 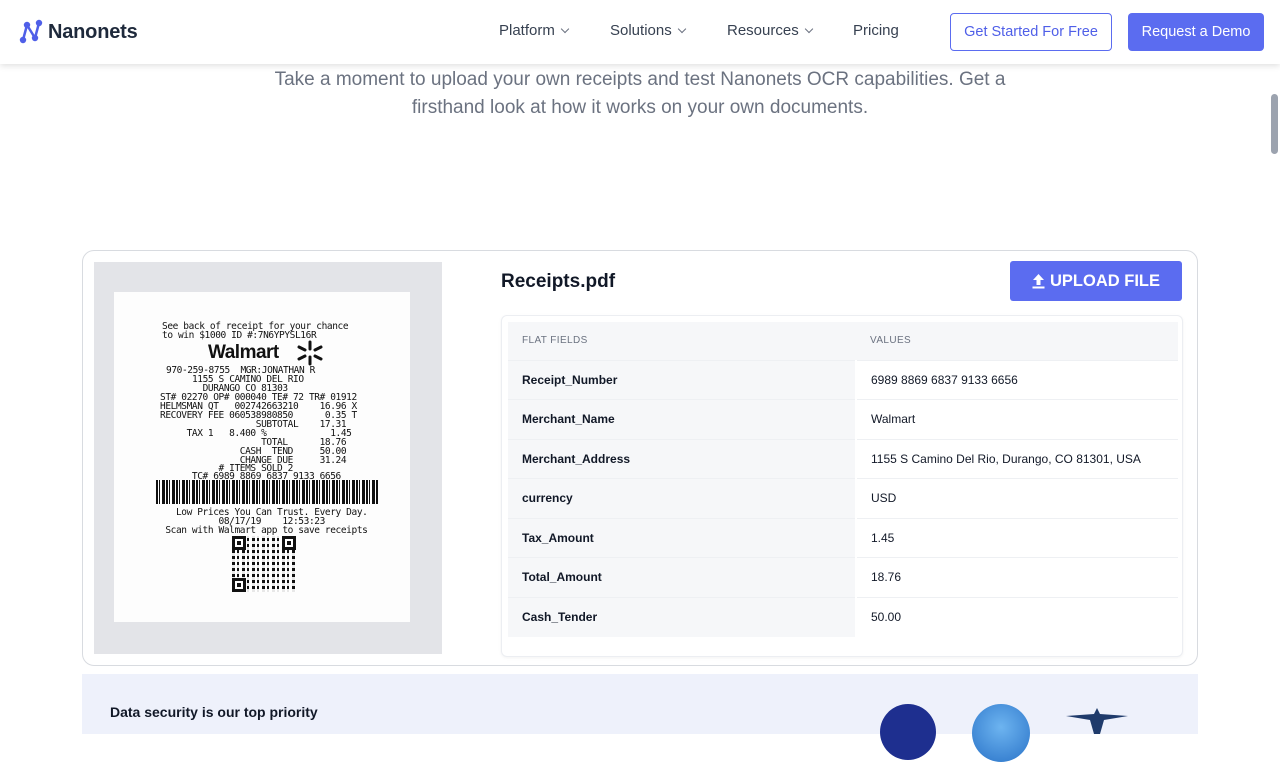 I want to click on receipt-line: Scan with Walmart app to save receipts, so click(x=264, y=530).